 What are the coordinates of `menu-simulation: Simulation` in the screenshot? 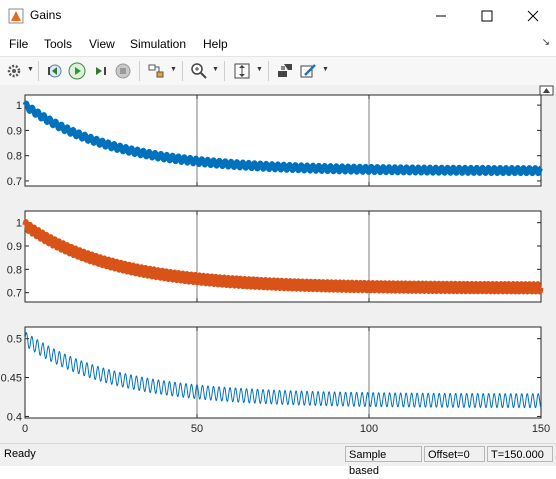 It's located at (158, 44).